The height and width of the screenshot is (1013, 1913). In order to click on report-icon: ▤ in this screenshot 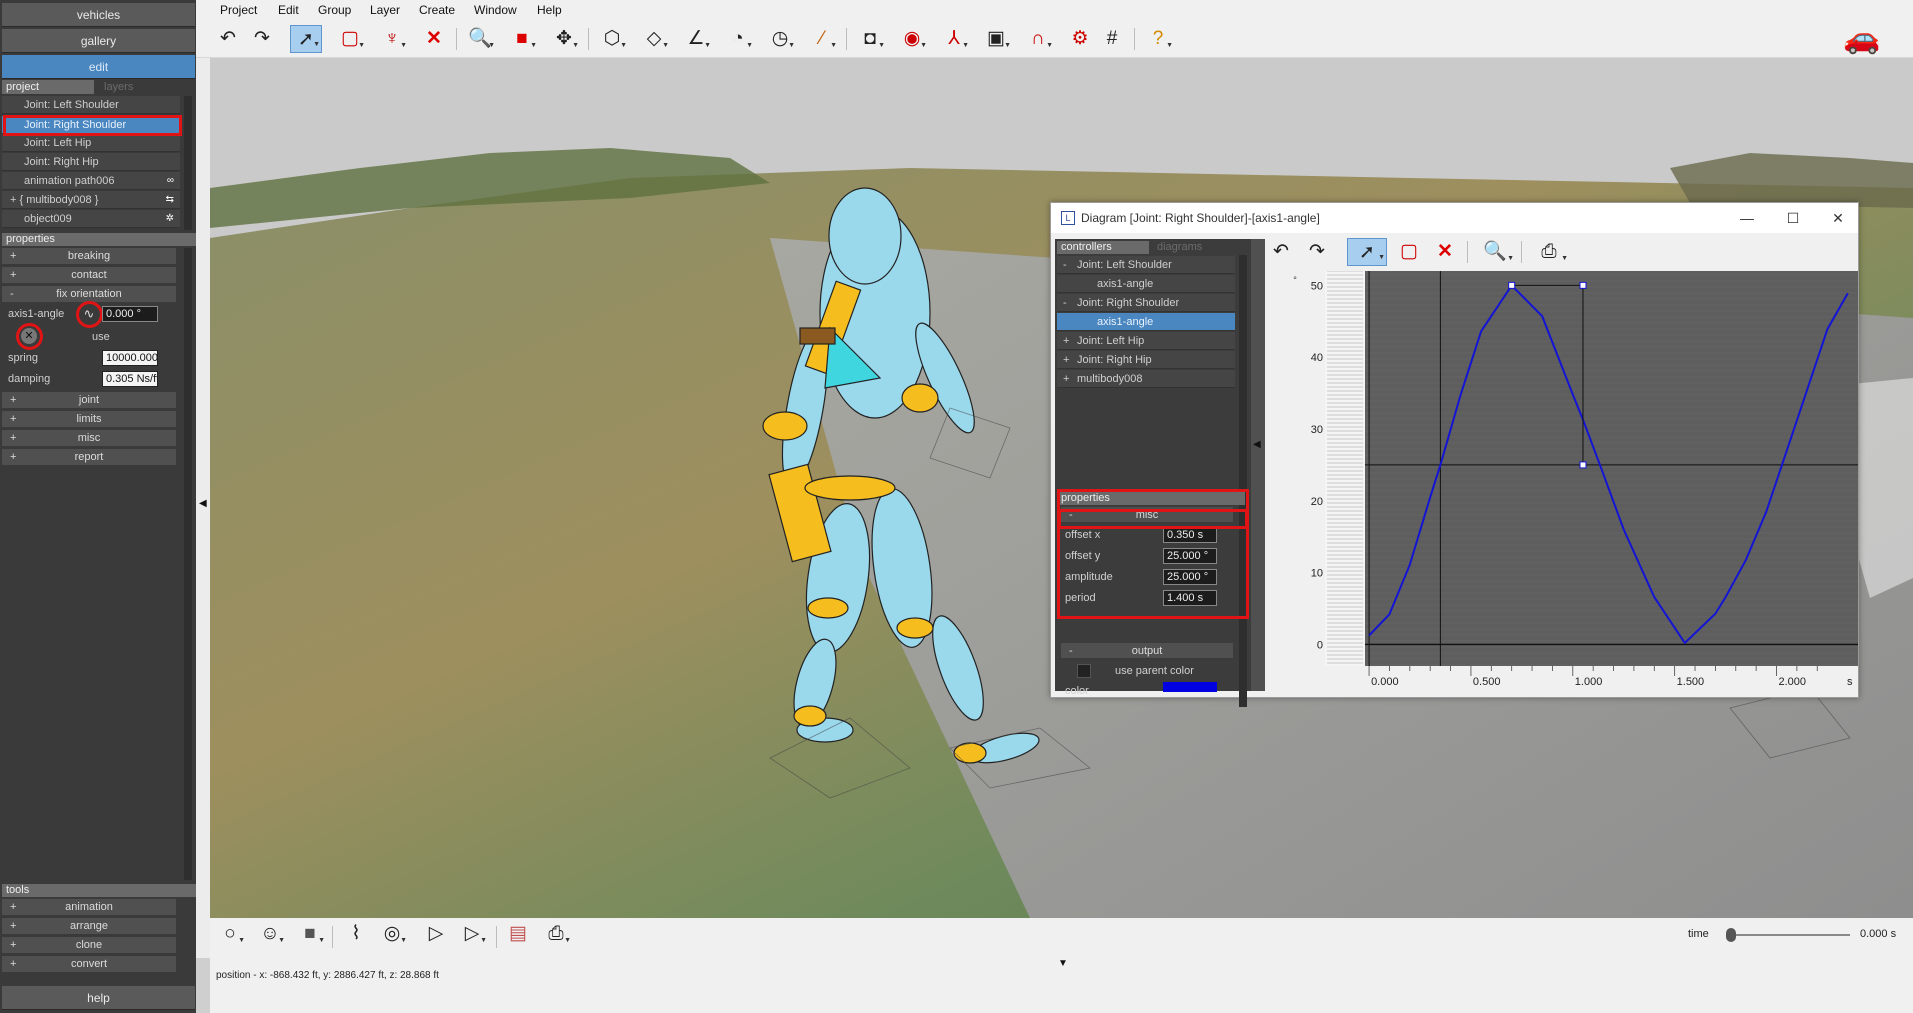, I will do `click(518, 934)`.